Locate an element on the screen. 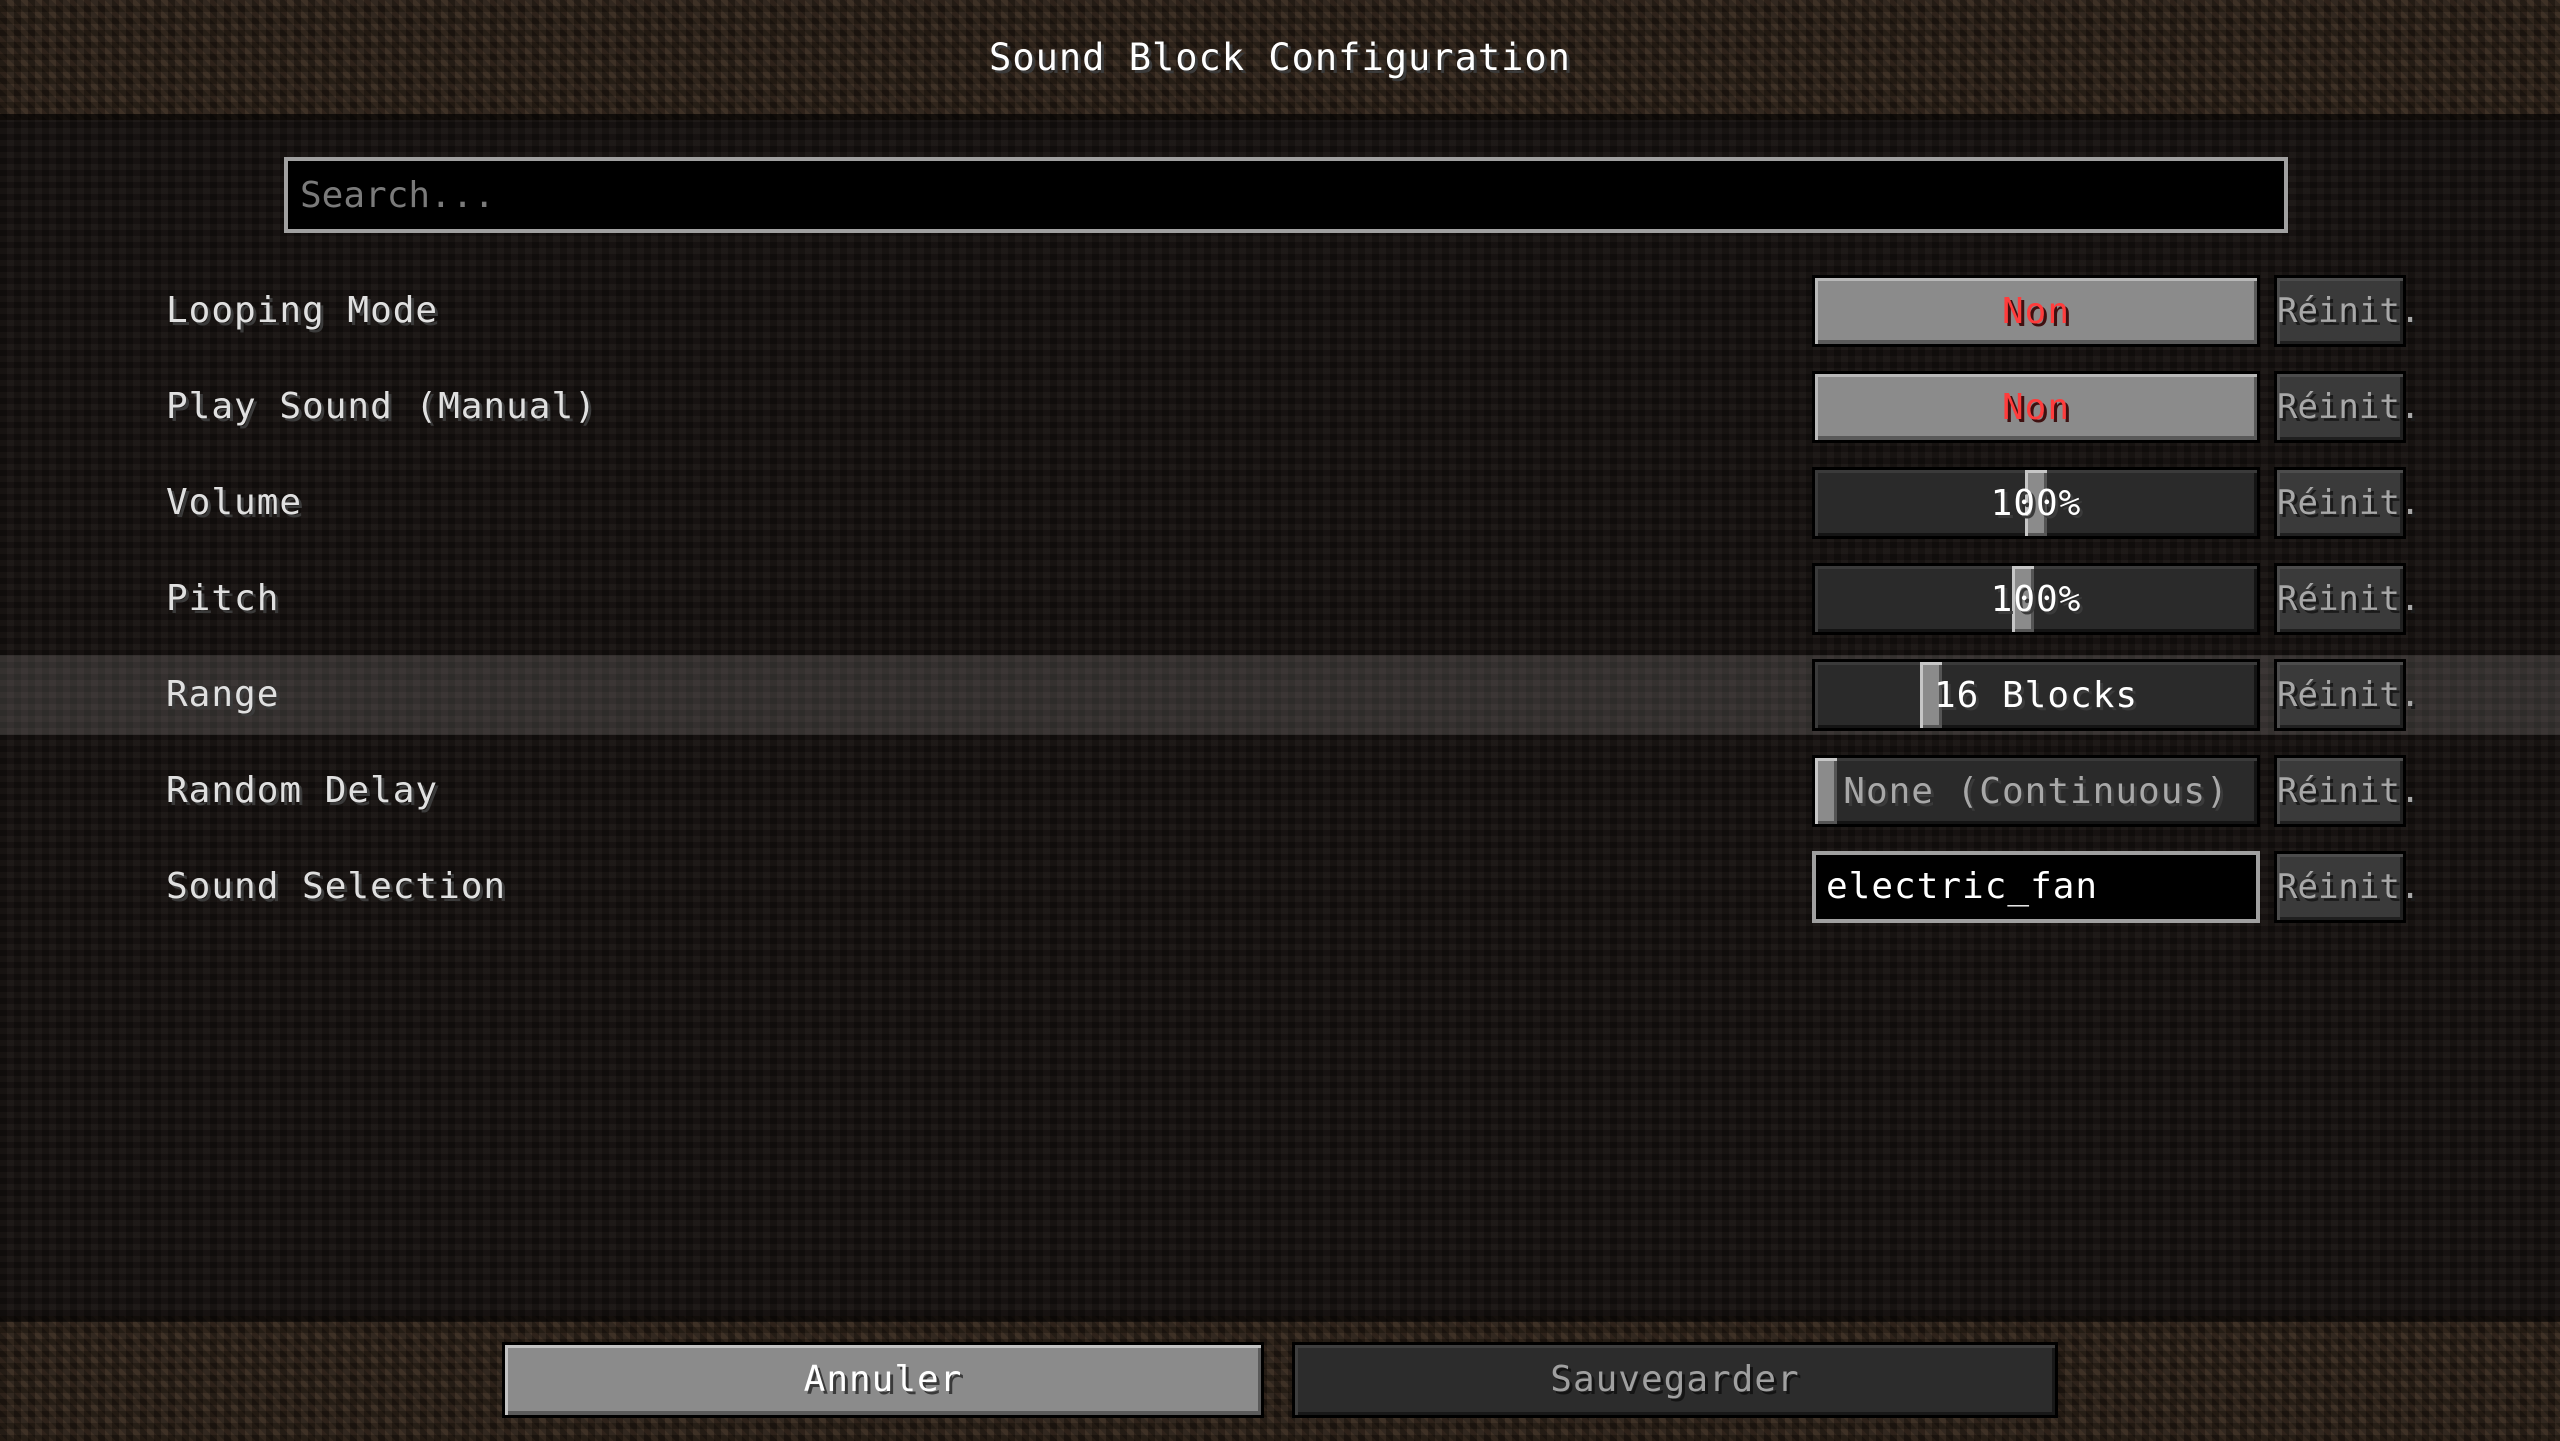 The image size is (2560, 1441). setting-label: Looping Mode is located at coordinates (302, 310).